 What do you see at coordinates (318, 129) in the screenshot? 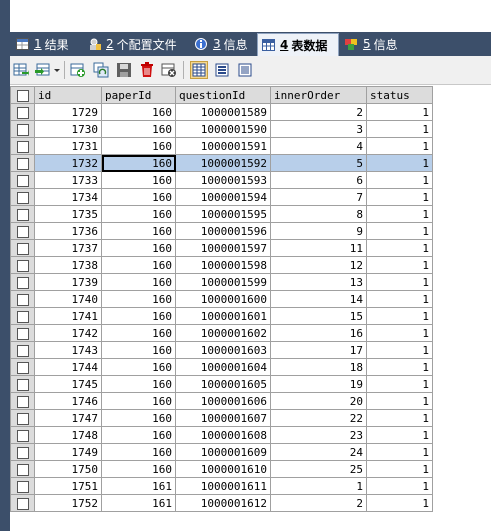
I see `cell-innerorder: 3` at bounding box center [318, 129].